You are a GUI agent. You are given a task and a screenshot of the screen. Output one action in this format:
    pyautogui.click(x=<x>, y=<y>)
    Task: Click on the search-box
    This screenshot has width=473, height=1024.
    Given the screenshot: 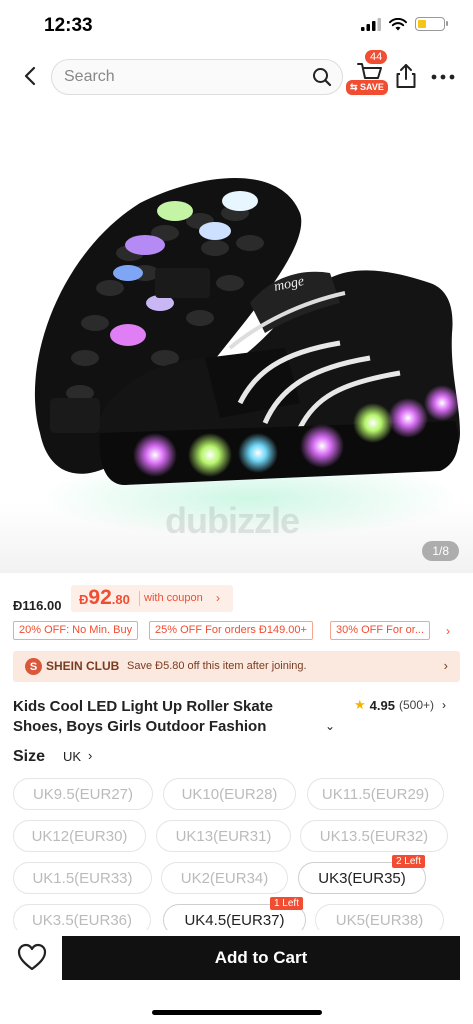 What is the action you would take?
    pyautogui.click(x=197, y=77)
    